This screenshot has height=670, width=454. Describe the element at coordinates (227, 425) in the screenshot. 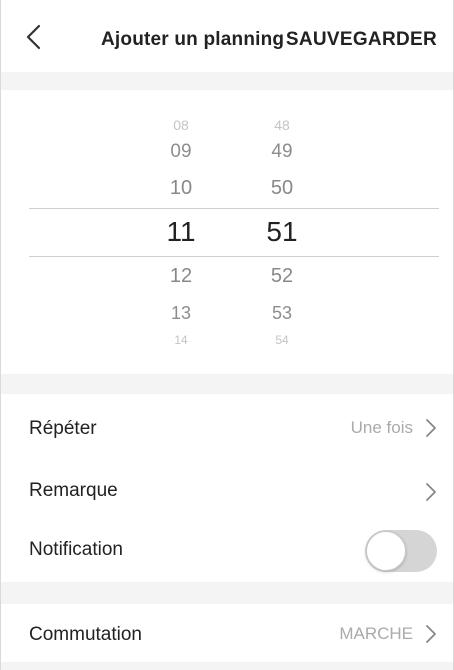

I see `repeat-row: Répéter Une fois` at that location.